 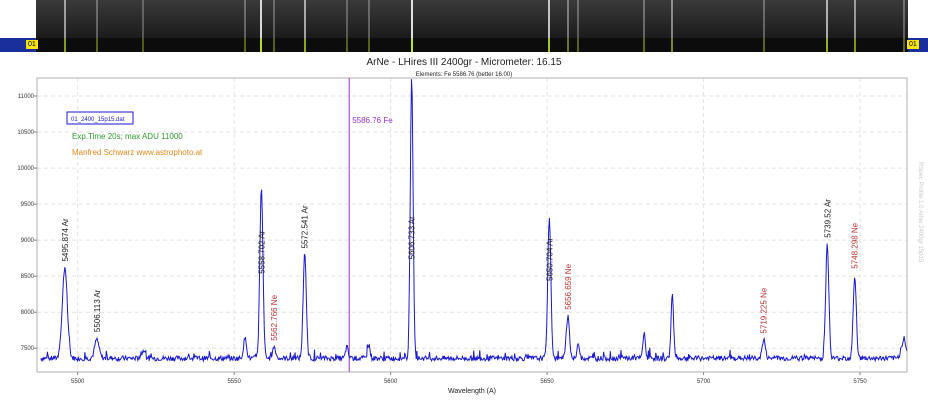 What do you see at coordinates (549, 258) in the screenshot?
I see `emission-line-label: 5650.704 Ar` at bounding box center [549, 258].